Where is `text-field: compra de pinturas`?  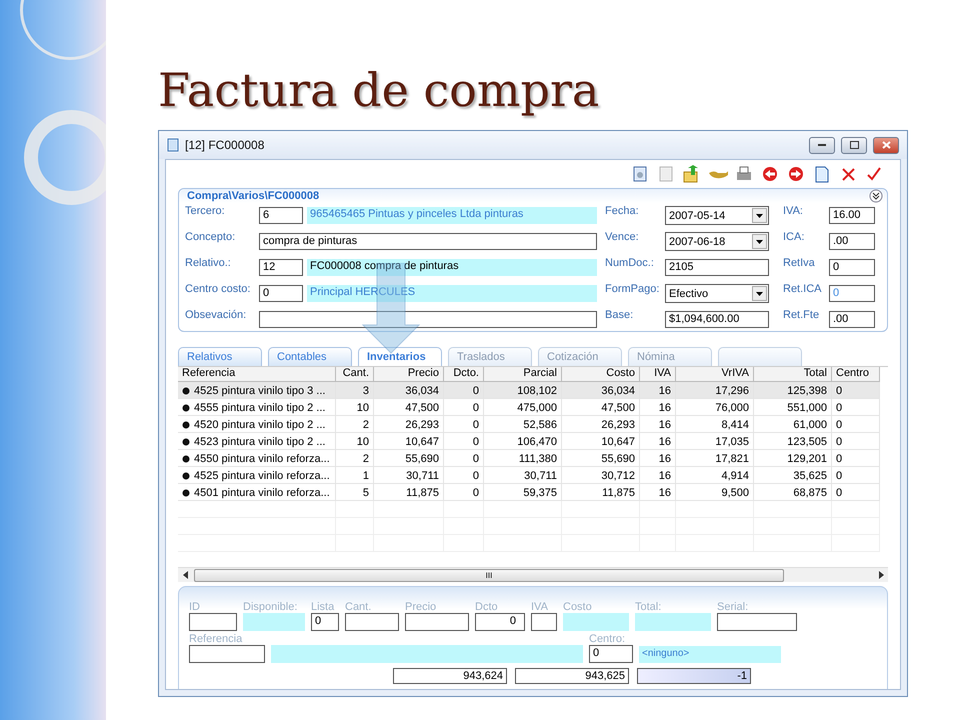 text-field: compra de pinturas is located at coordinates (428, 241).